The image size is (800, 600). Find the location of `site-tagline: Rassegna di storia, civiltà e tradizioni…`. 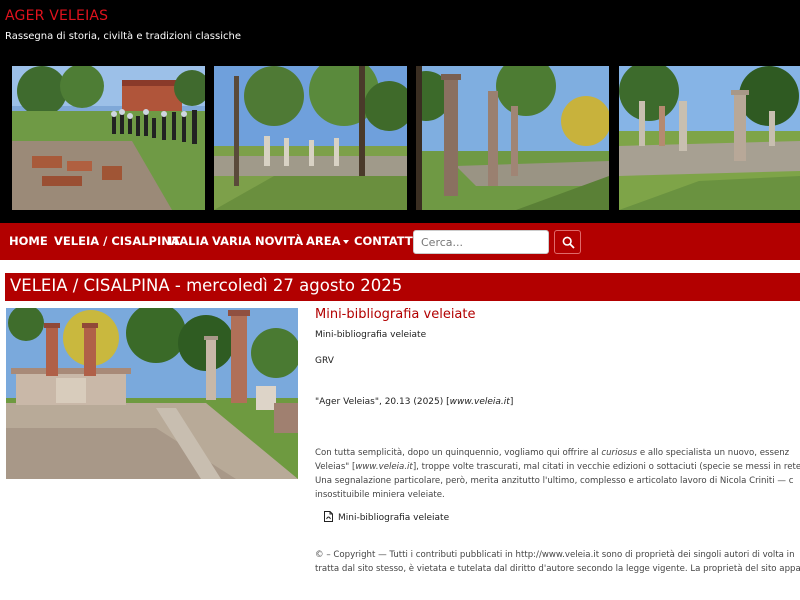

site-tagline: Rassegna di storia, civiltà e tradizioni… is located at coordinates (123, 36).